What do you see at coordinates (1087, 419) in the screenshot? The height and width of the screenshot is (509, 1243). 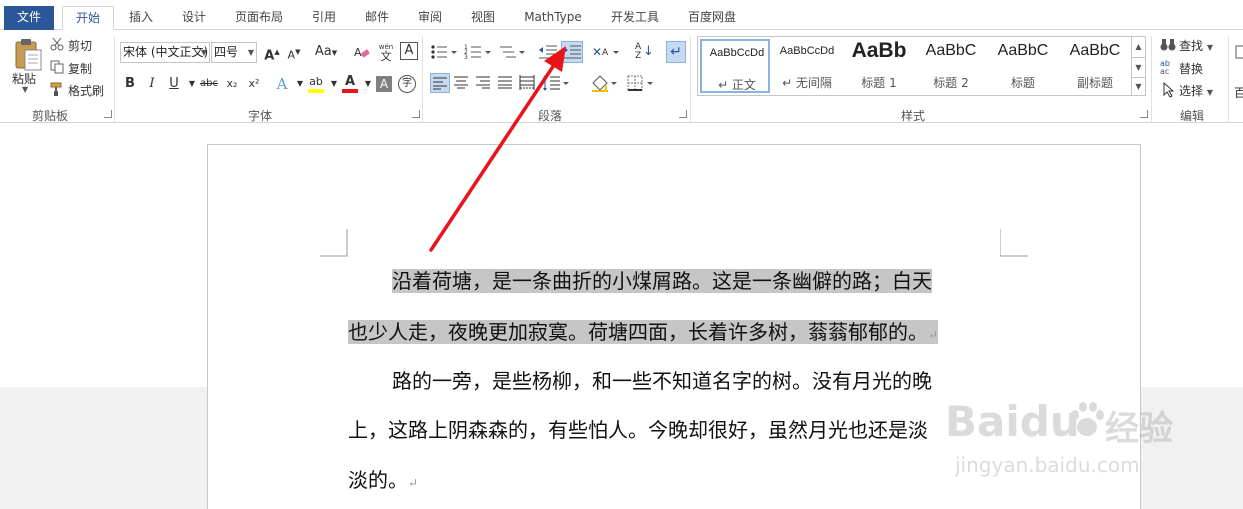 I see `paw-icon` at bounding box center [1087, 419].